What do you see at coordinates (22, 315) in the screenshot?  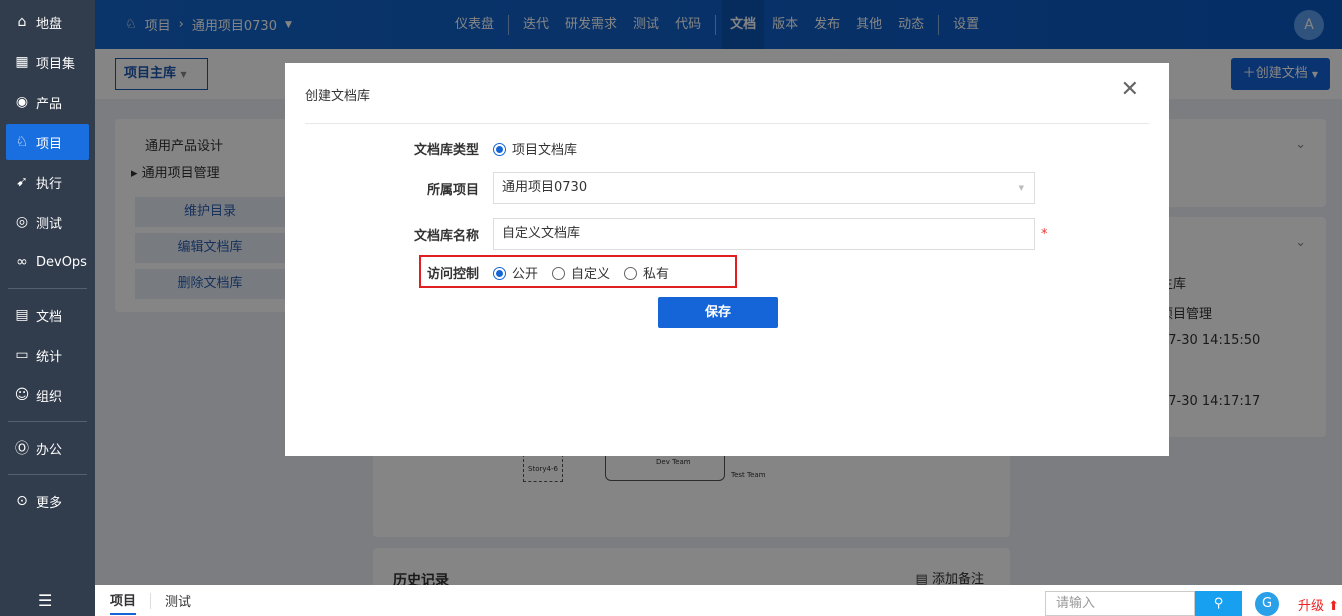 I see `doc-icon: ▤` at bounding box center [22, 315].